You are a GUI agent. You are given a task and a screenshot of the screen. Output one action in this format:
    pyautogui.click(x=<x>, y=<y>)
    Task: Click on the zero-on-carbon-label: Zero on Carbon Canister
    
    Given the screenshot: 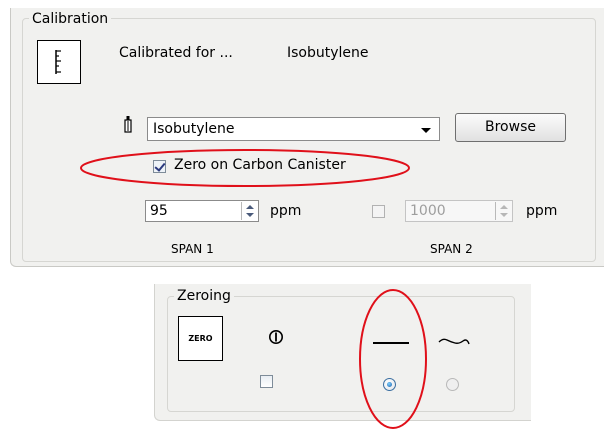 What is the action you would take?
    pyautogui.click(x=260, y=165)
    